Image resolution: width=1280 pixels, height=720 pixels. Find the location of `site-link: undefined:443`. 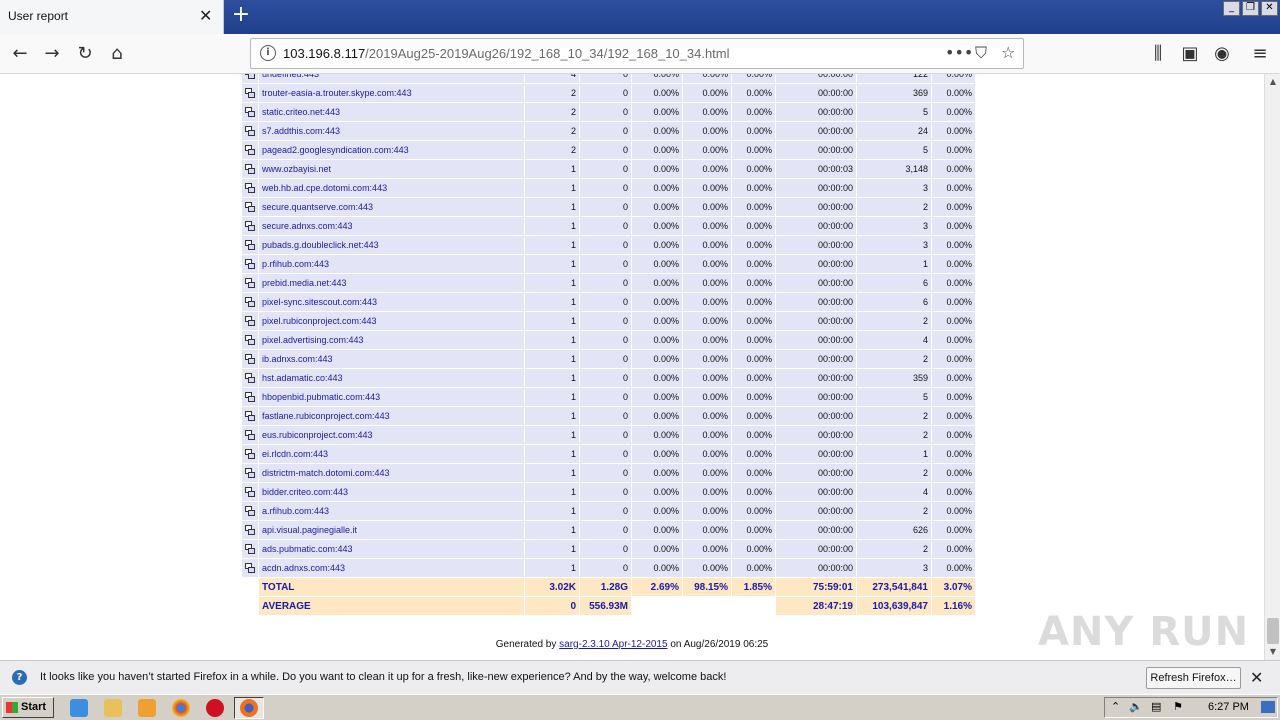

site-link: undefined:443 is located at coordinates (391, 78).